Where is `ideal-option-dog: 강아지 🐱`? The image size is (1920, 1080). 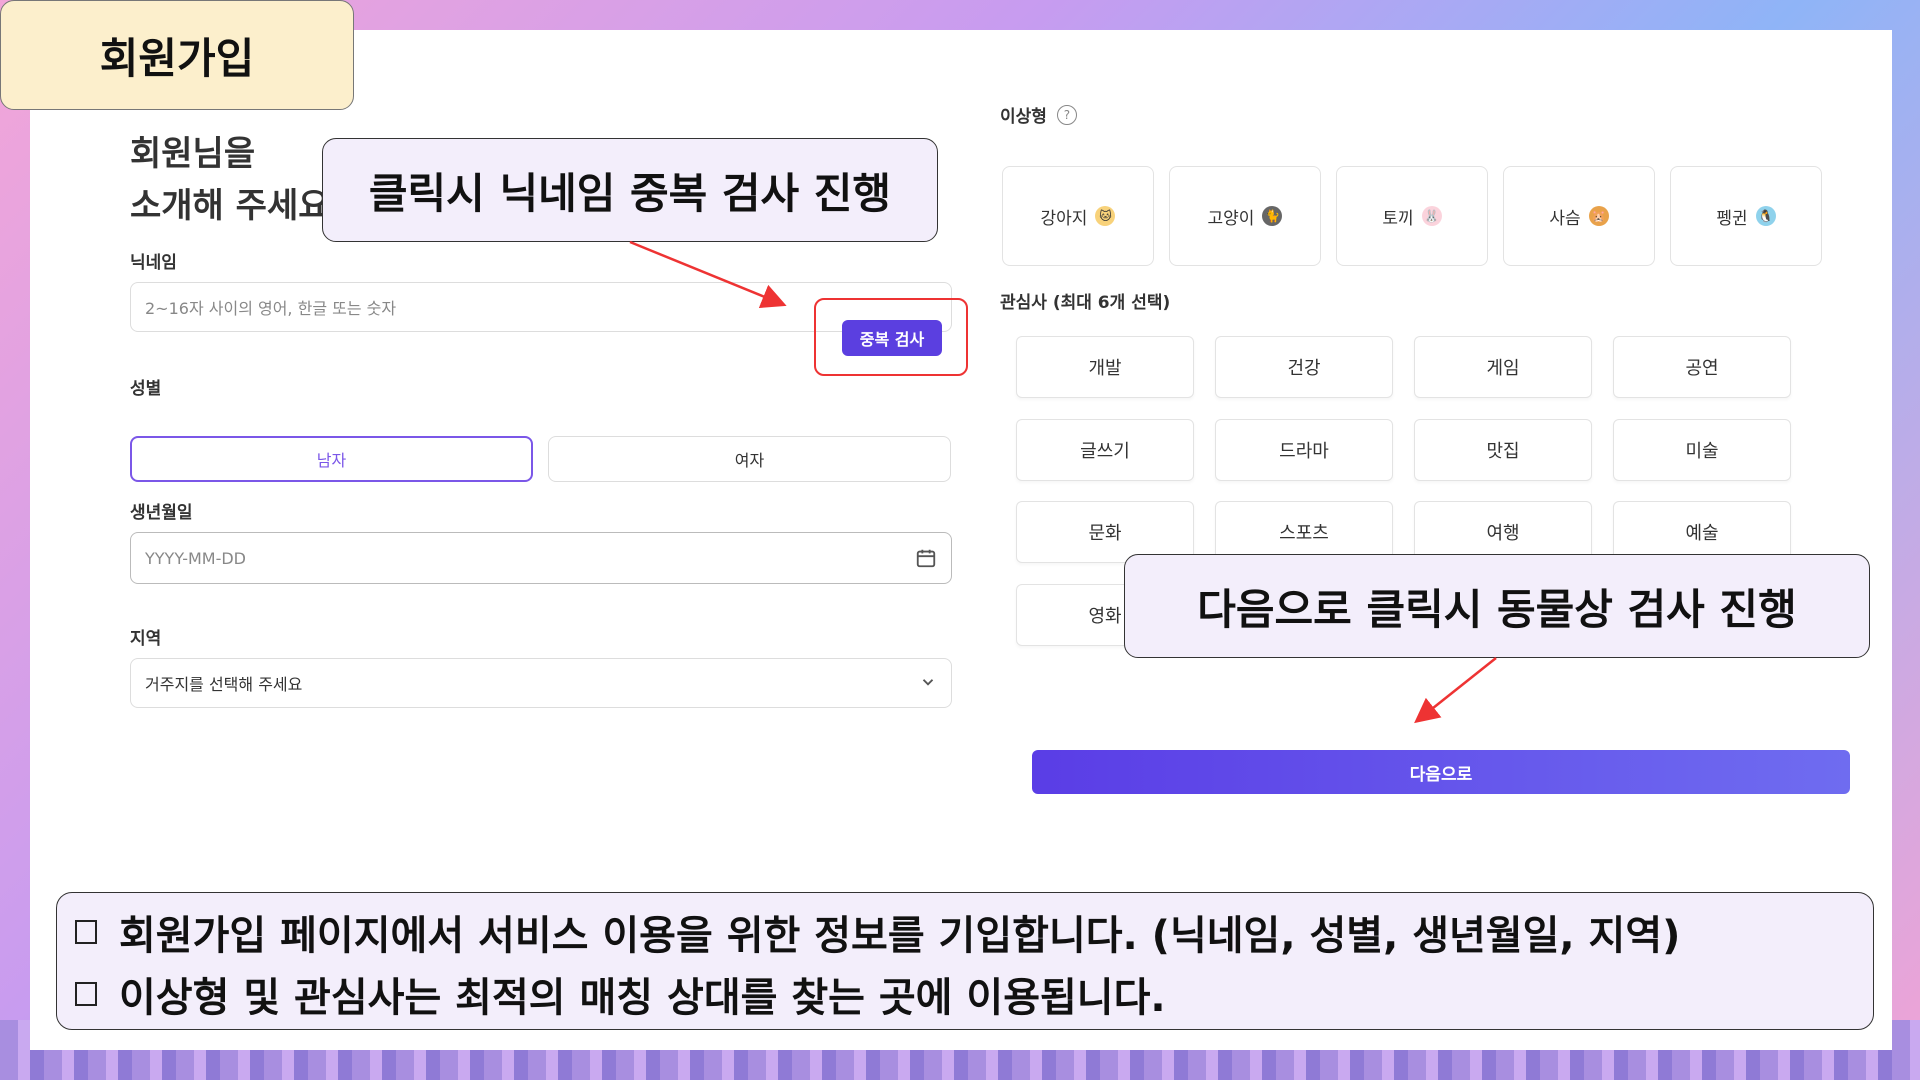
ideal-option-dog: 강아지 🐱 is located at coordinates (1078, 216).